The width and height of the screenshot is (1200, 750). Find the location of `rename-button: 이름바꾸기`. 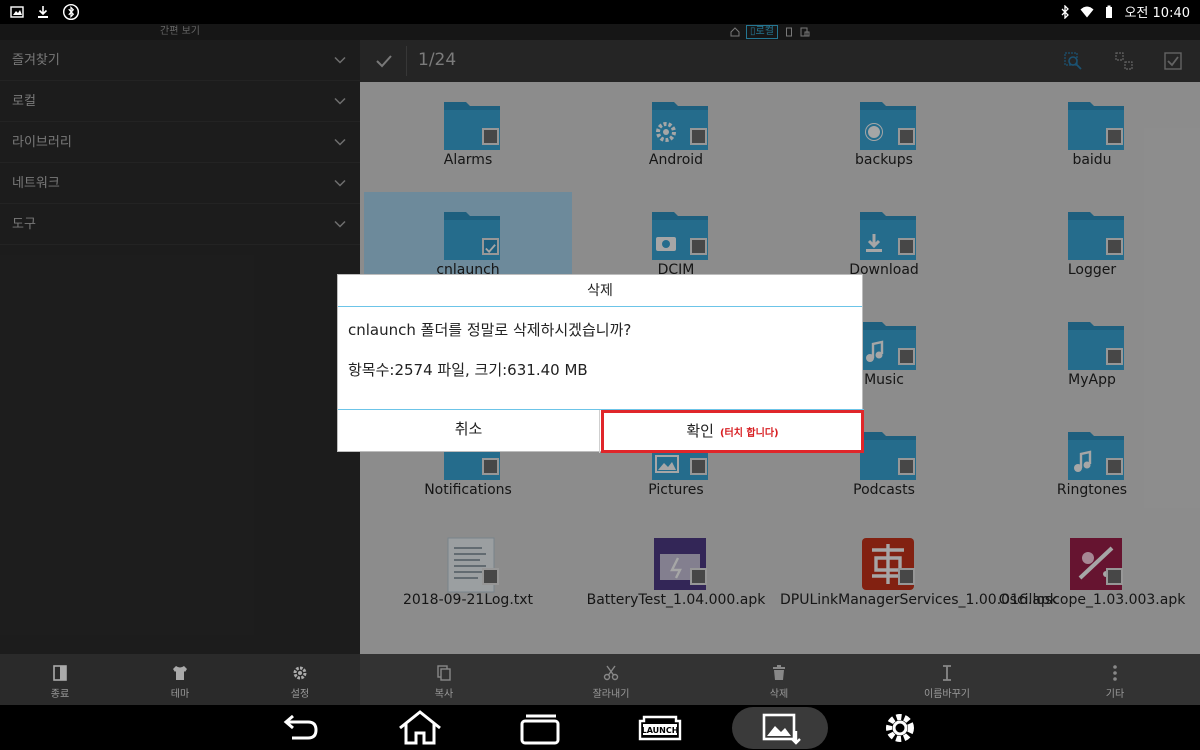

rename-button: 이름바꾸기 is located at coordinates (947, 682).